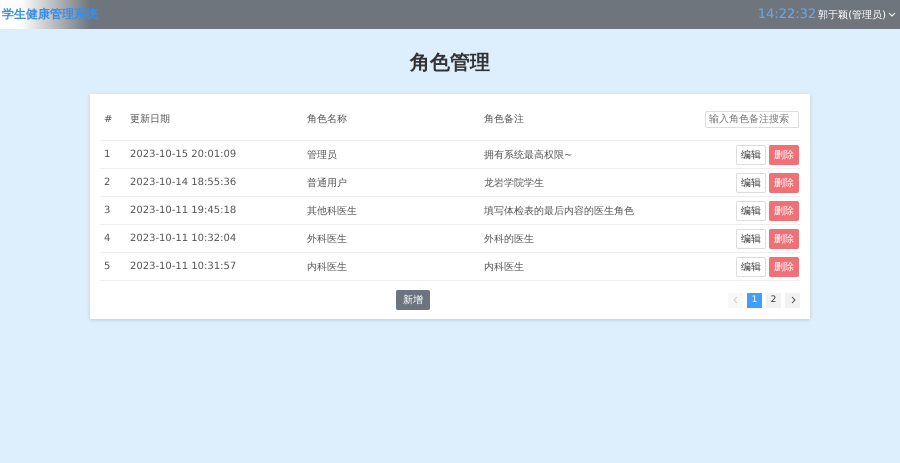 The height and width of the screenshot is (463, 900). I want to click on table-cell: 2023-10-11 19:45:18, so click(217, 210).